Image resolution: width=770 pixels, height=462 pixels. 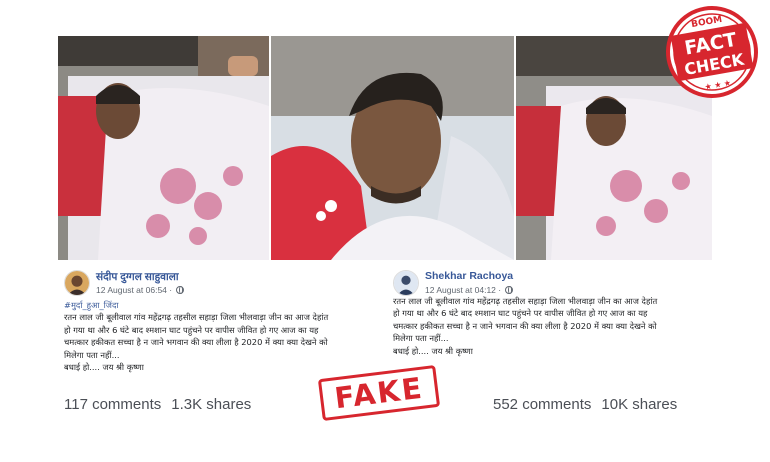 I want to click on timestamp-text: 12 August at 06:54, so click(x=131, y=290).